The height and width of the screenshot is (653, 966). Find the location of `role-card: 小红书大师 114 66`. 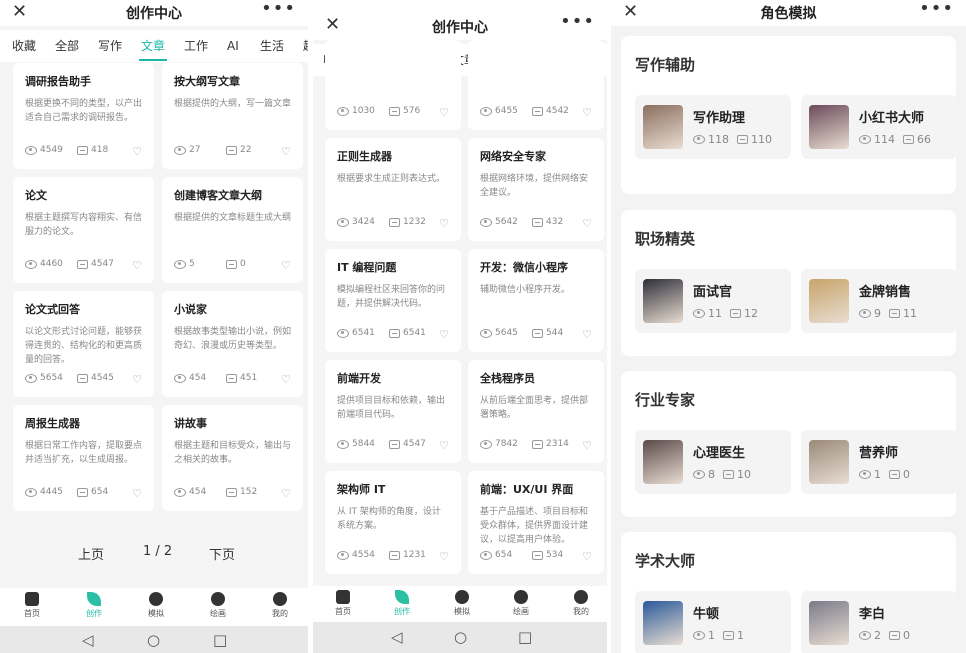

role-card: 小红书大师 114 66 is located at coordinates (879, 127).